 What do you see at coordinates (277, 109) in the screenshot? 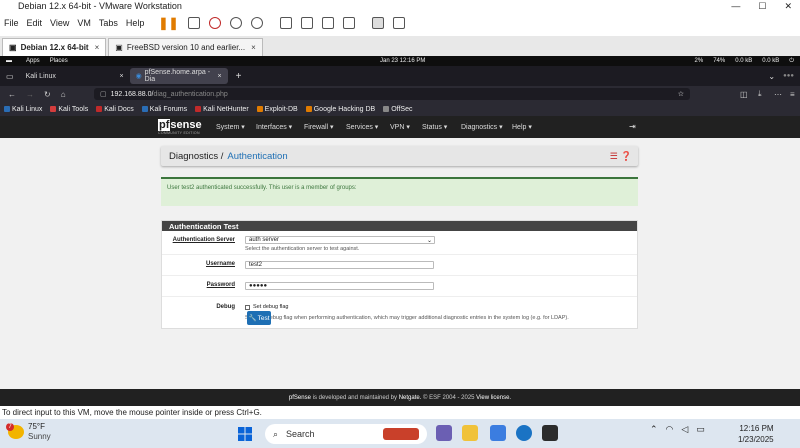
I see `bookmark-exploit-db: Exploit-DB` at bounding box center [277, 109].